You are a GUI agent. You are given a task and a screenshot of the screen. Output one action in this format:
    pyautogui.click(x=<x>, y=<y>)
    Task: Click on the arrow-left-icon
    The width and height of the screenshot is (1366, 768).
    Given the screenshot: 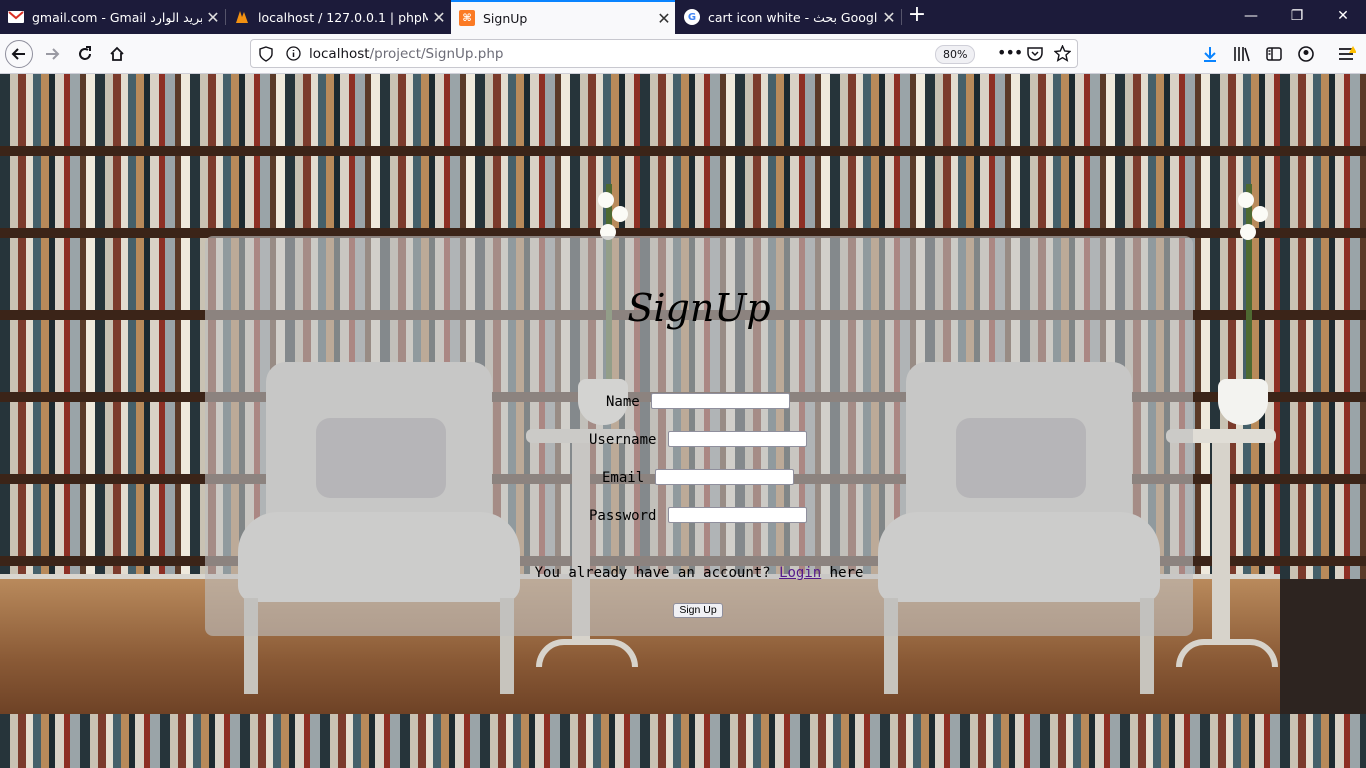 What is the action you would take?
    pyautogui.click(x=18, y=54)
    